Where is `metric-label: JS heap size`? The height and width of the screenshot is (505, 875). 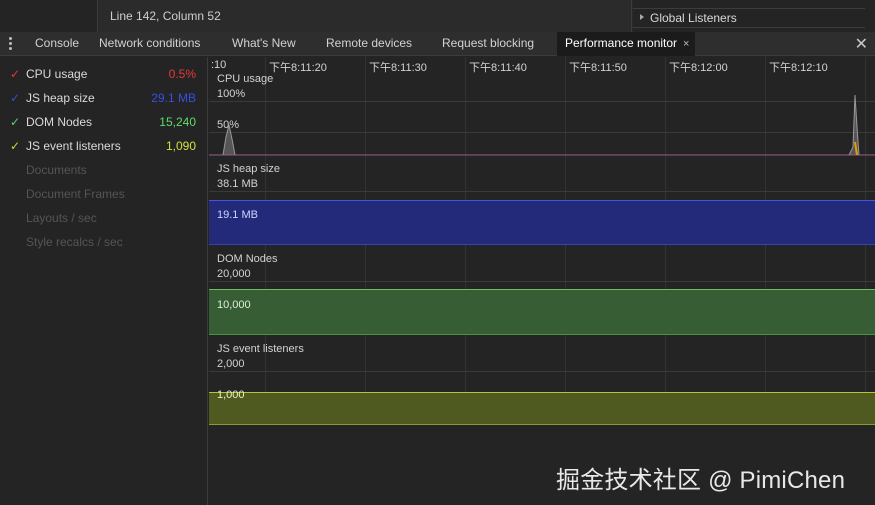
metric-label: JS heap size is located at coordinates (60, 98).